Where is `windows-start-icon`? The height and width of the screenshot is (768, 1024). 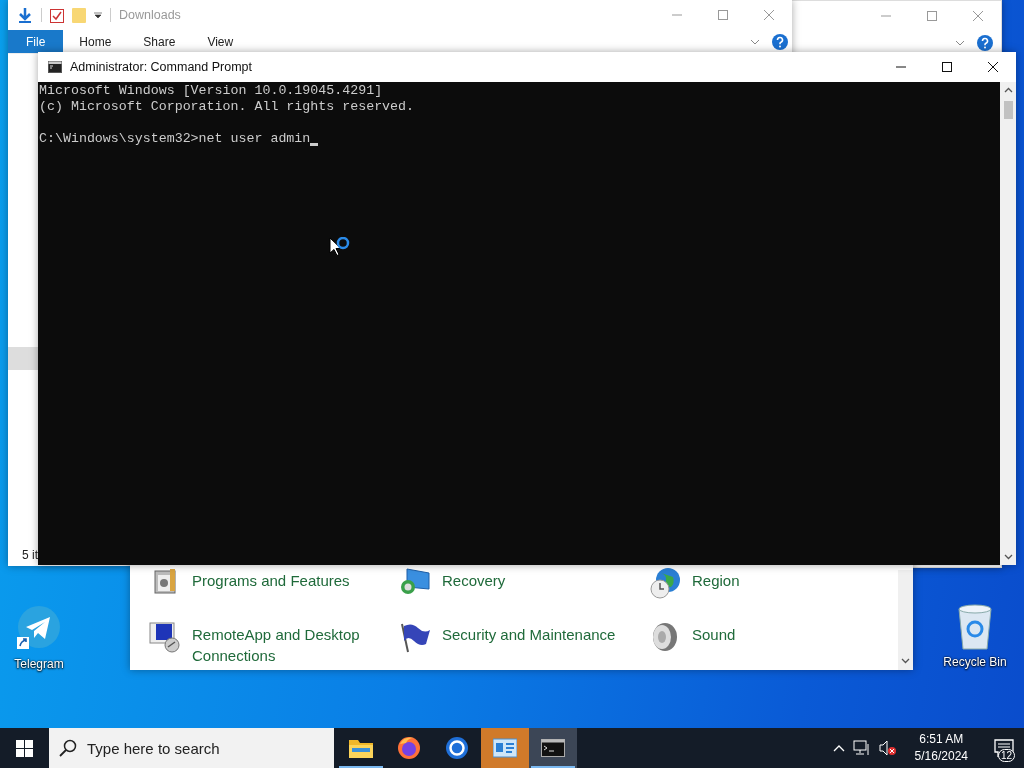
windows-start-icon is located at coordinates (24, 748).